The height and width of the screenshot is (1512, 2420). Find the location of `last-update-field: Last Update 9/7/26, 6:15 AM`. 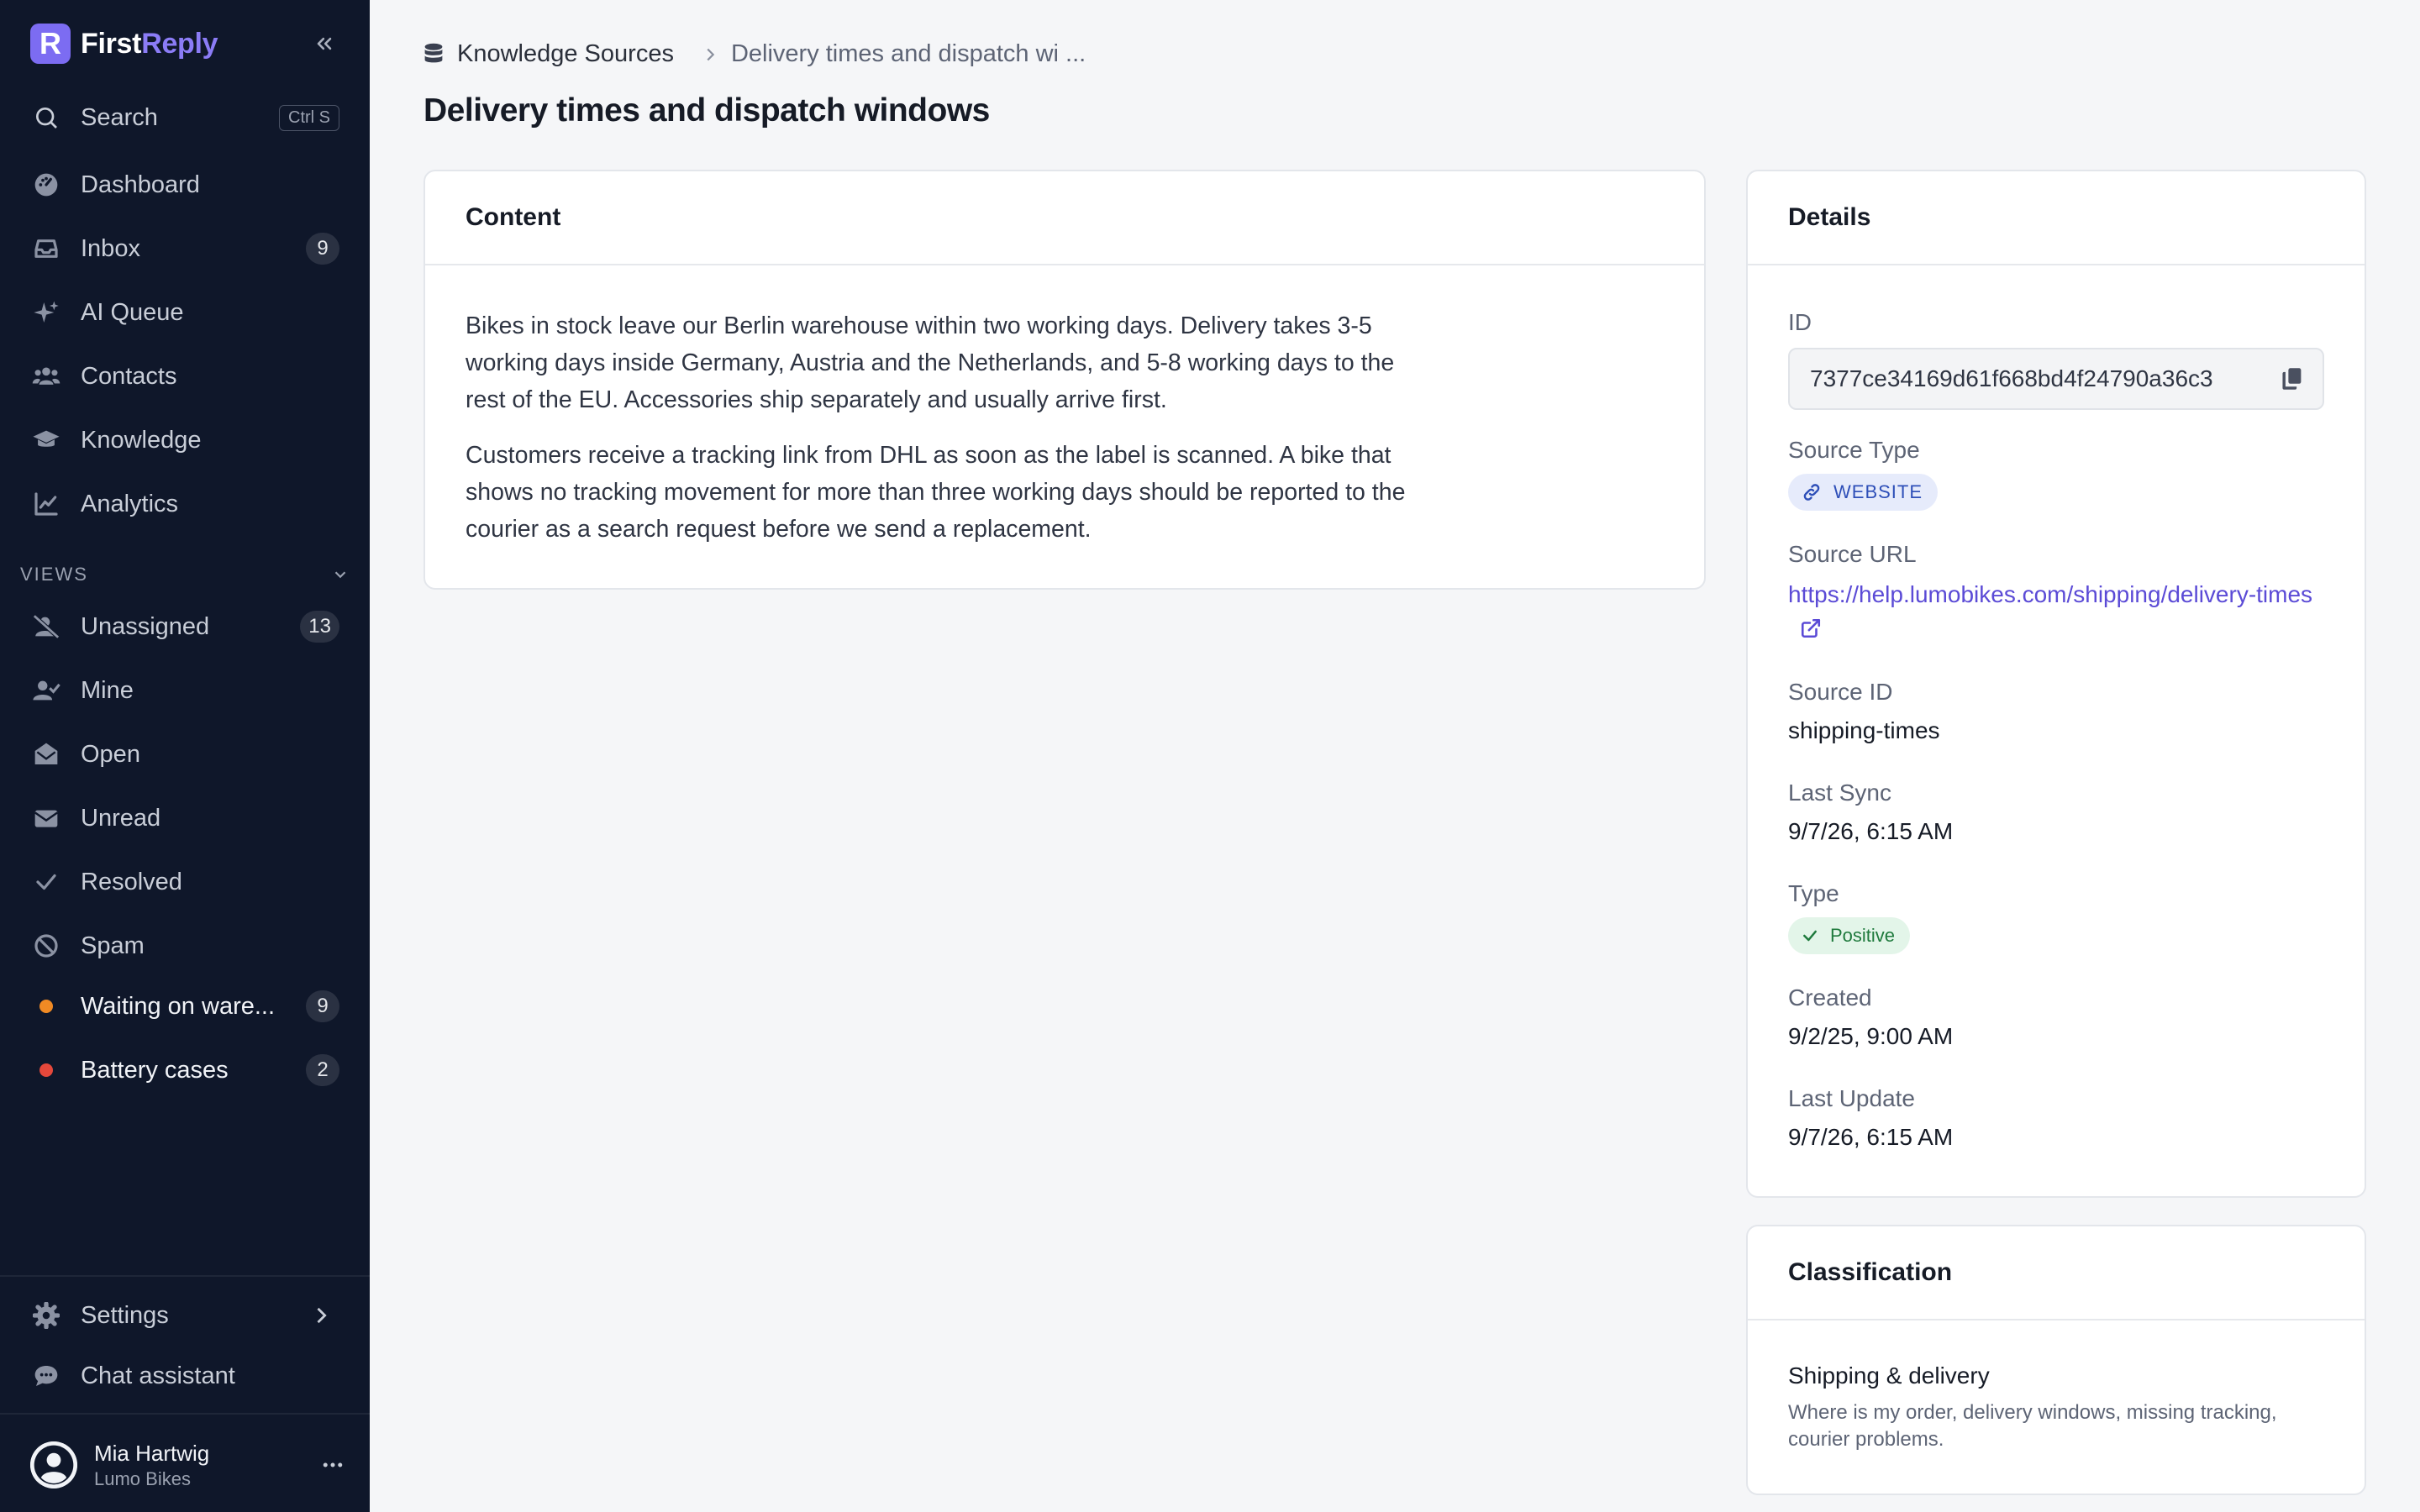

last-update-field: Last Update 9/7/26, 6:15 AM is located at coordinates (1870, 1118).